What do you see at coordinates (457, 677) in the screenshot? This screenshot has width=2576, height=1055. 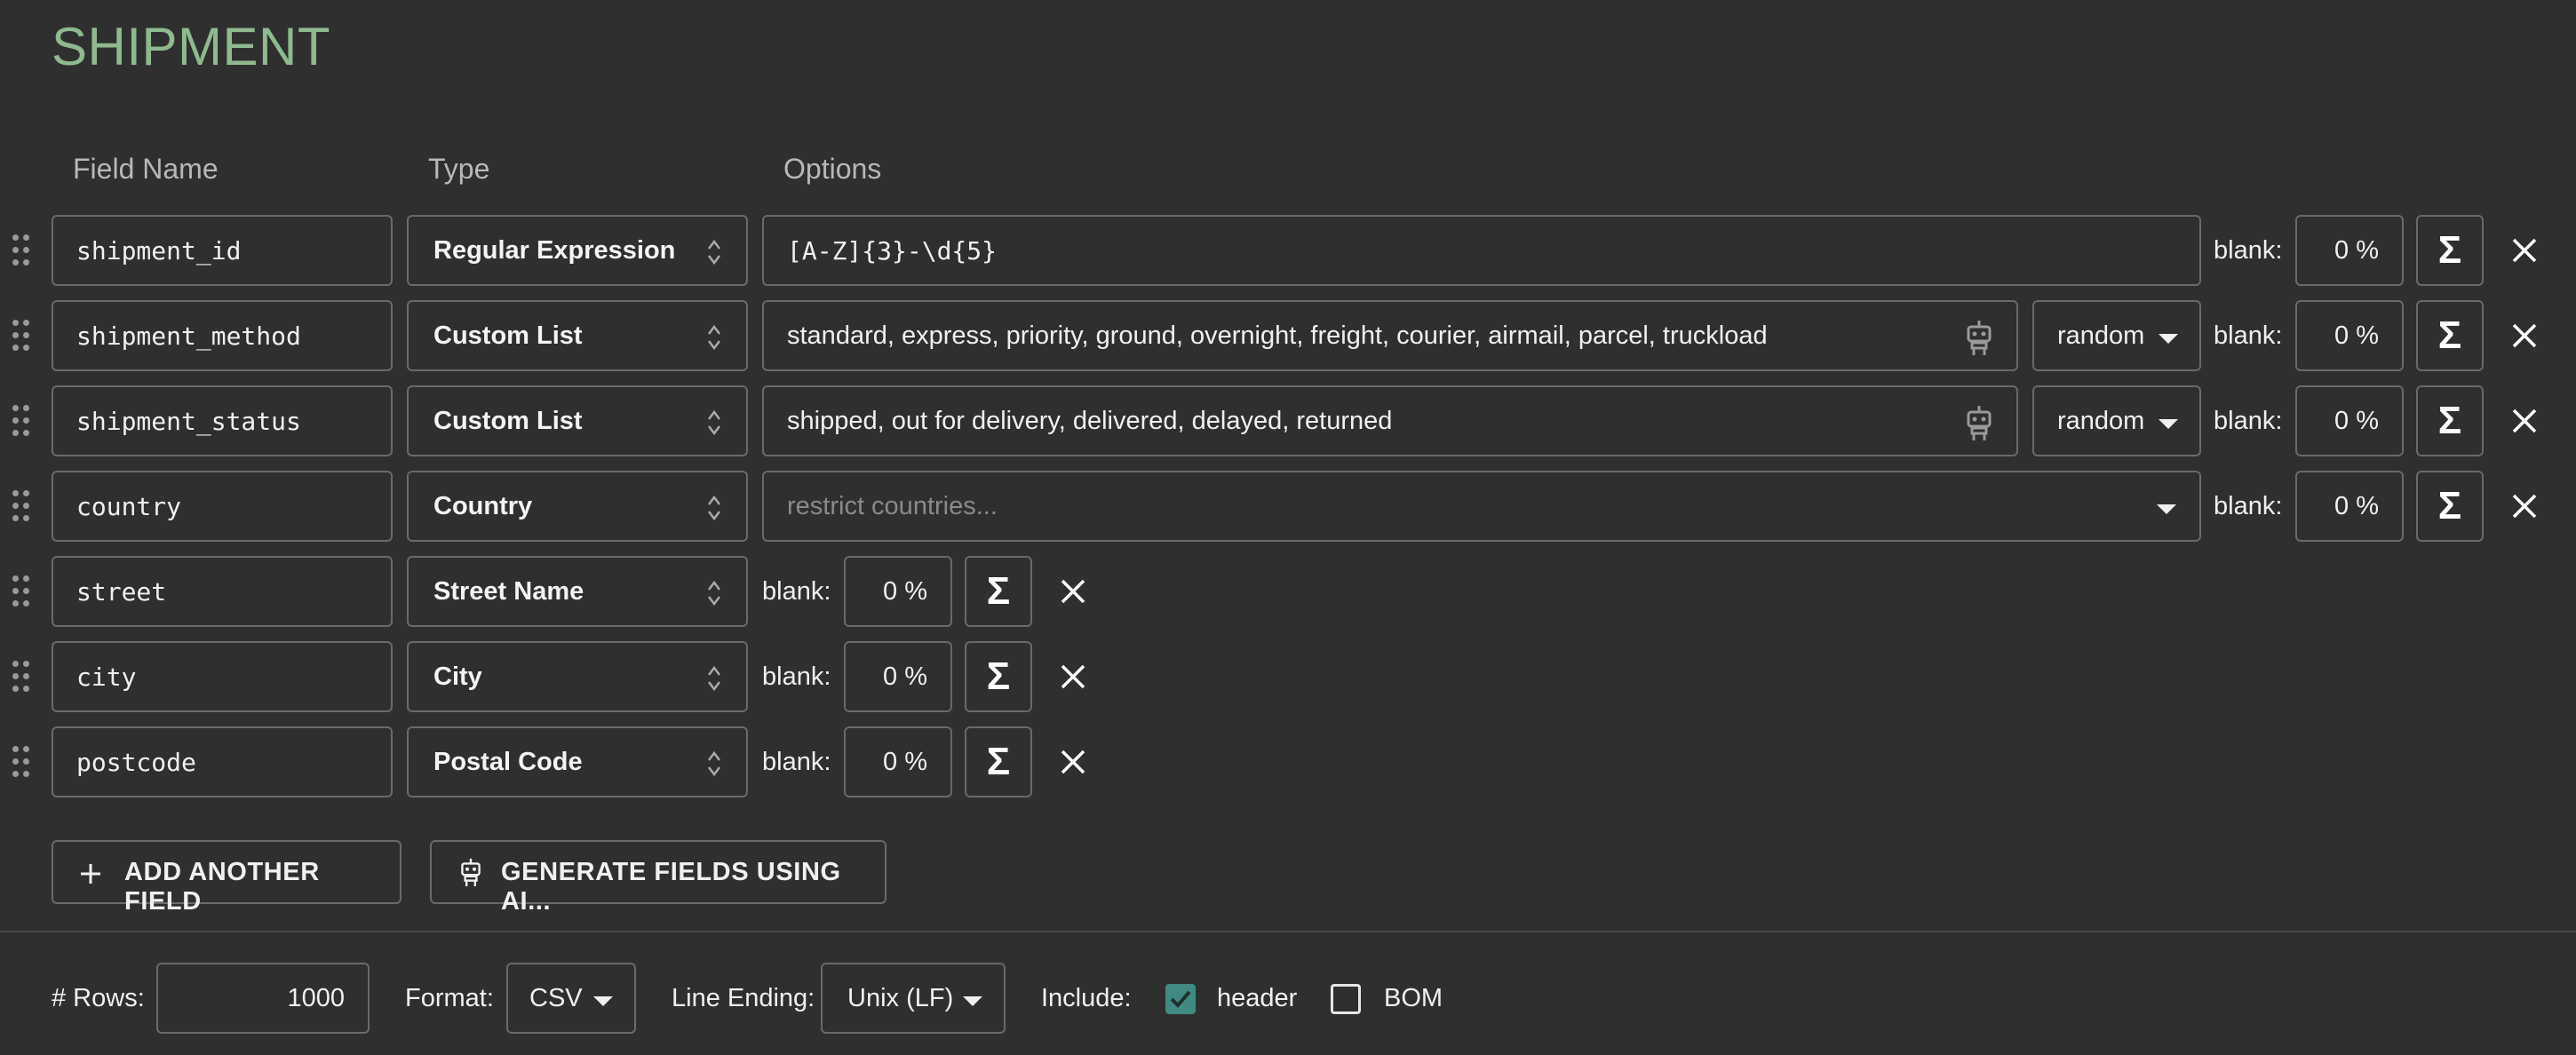 I see `field-type-value: City` at bounding box center [457, 677].